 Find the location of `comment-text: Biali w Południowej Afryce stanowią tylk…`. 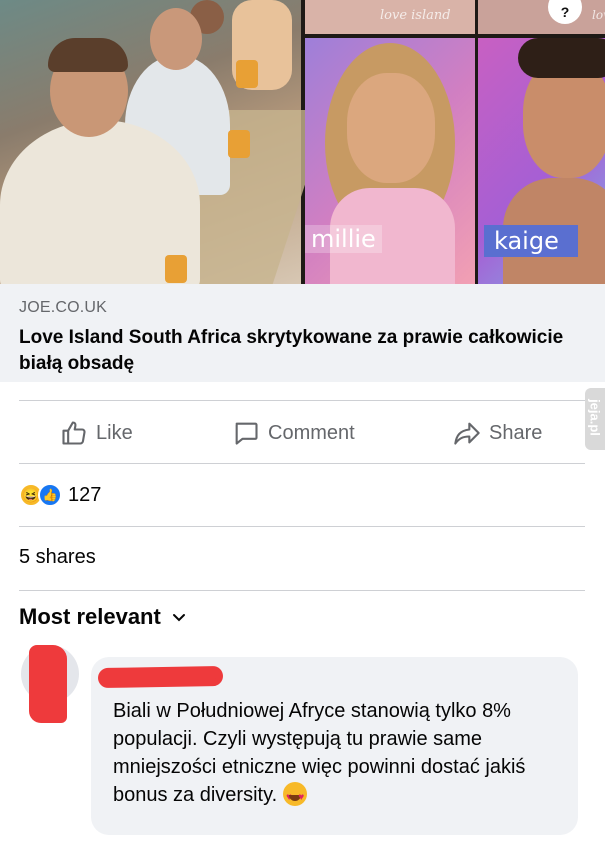

comment-text: Biali w Południowej Afryce stanowią tylk… is located at coordinates (335, 754).